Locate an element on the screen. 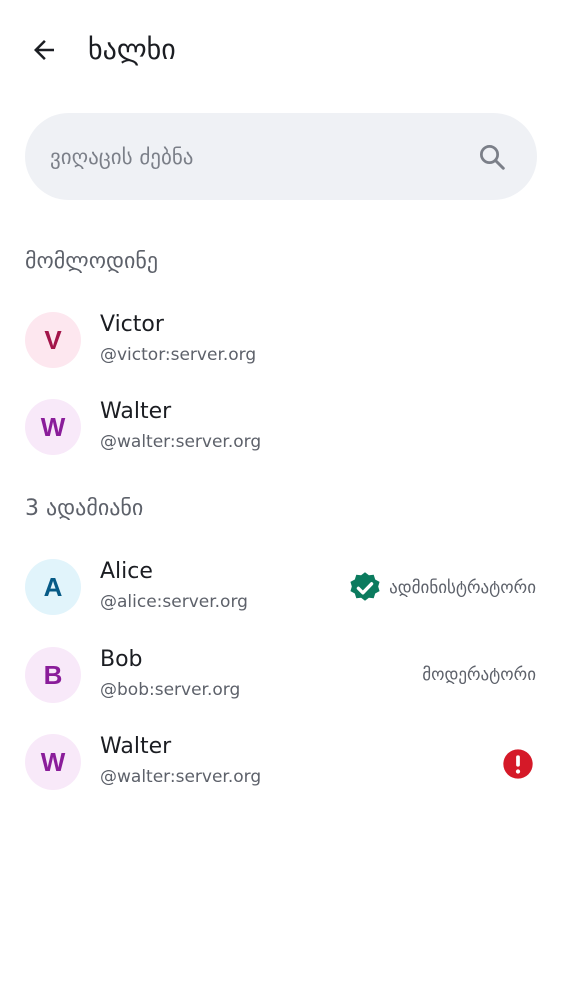  avatar: V is located at coordinates (53, 340).